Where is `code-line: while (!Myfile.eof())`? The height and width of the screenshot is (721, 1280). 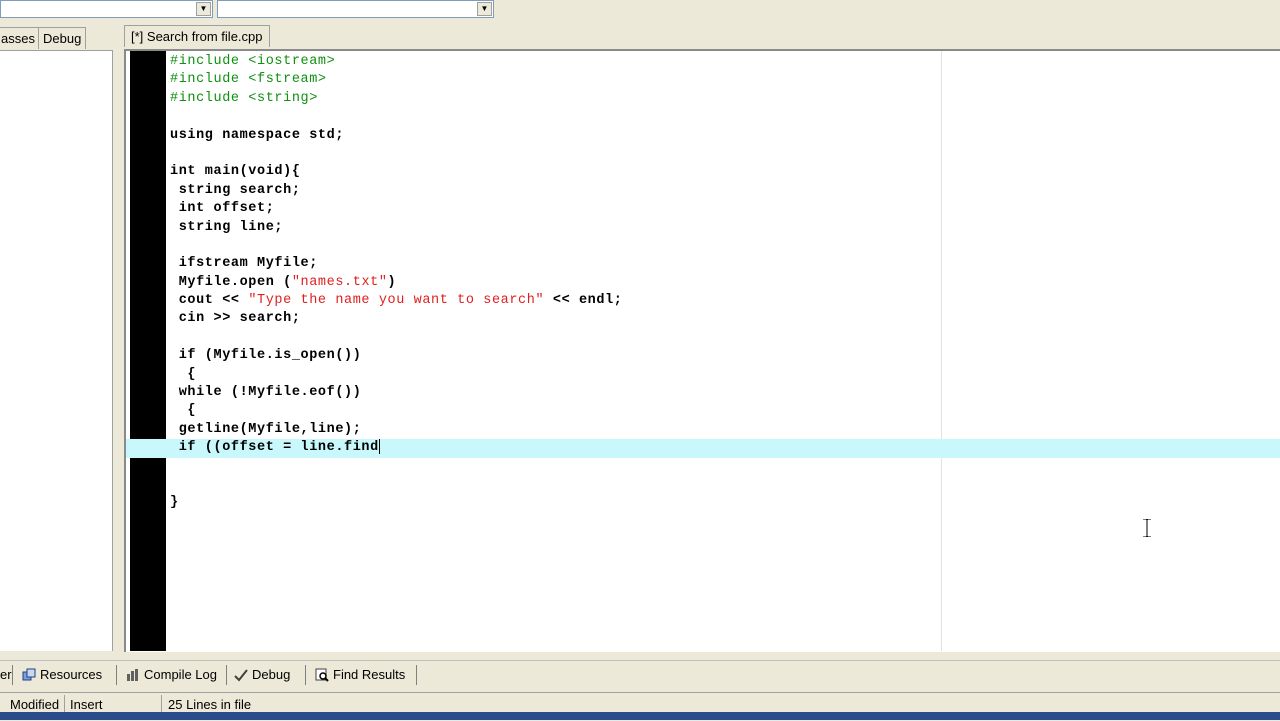 code-line: while (!Myfile.eof()) is located at coordinates (725, 393).